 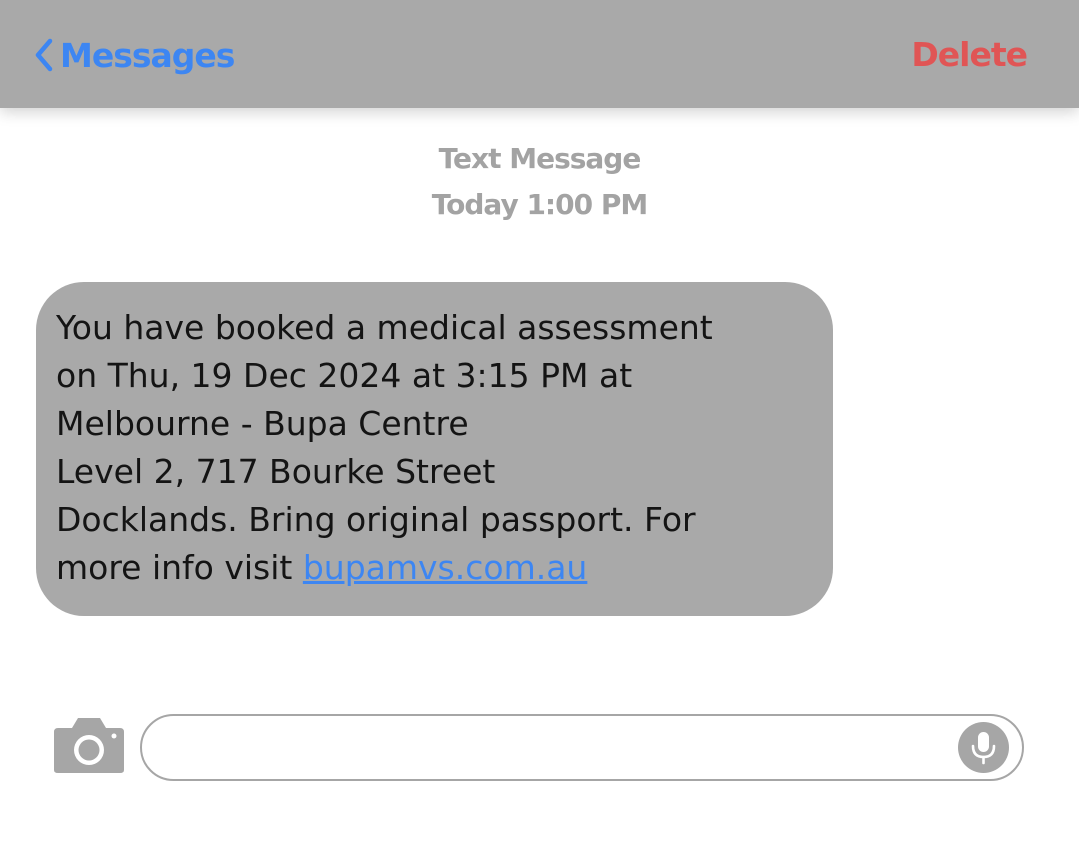 I want to click on message-compose-field, so click(x=582, y=747).